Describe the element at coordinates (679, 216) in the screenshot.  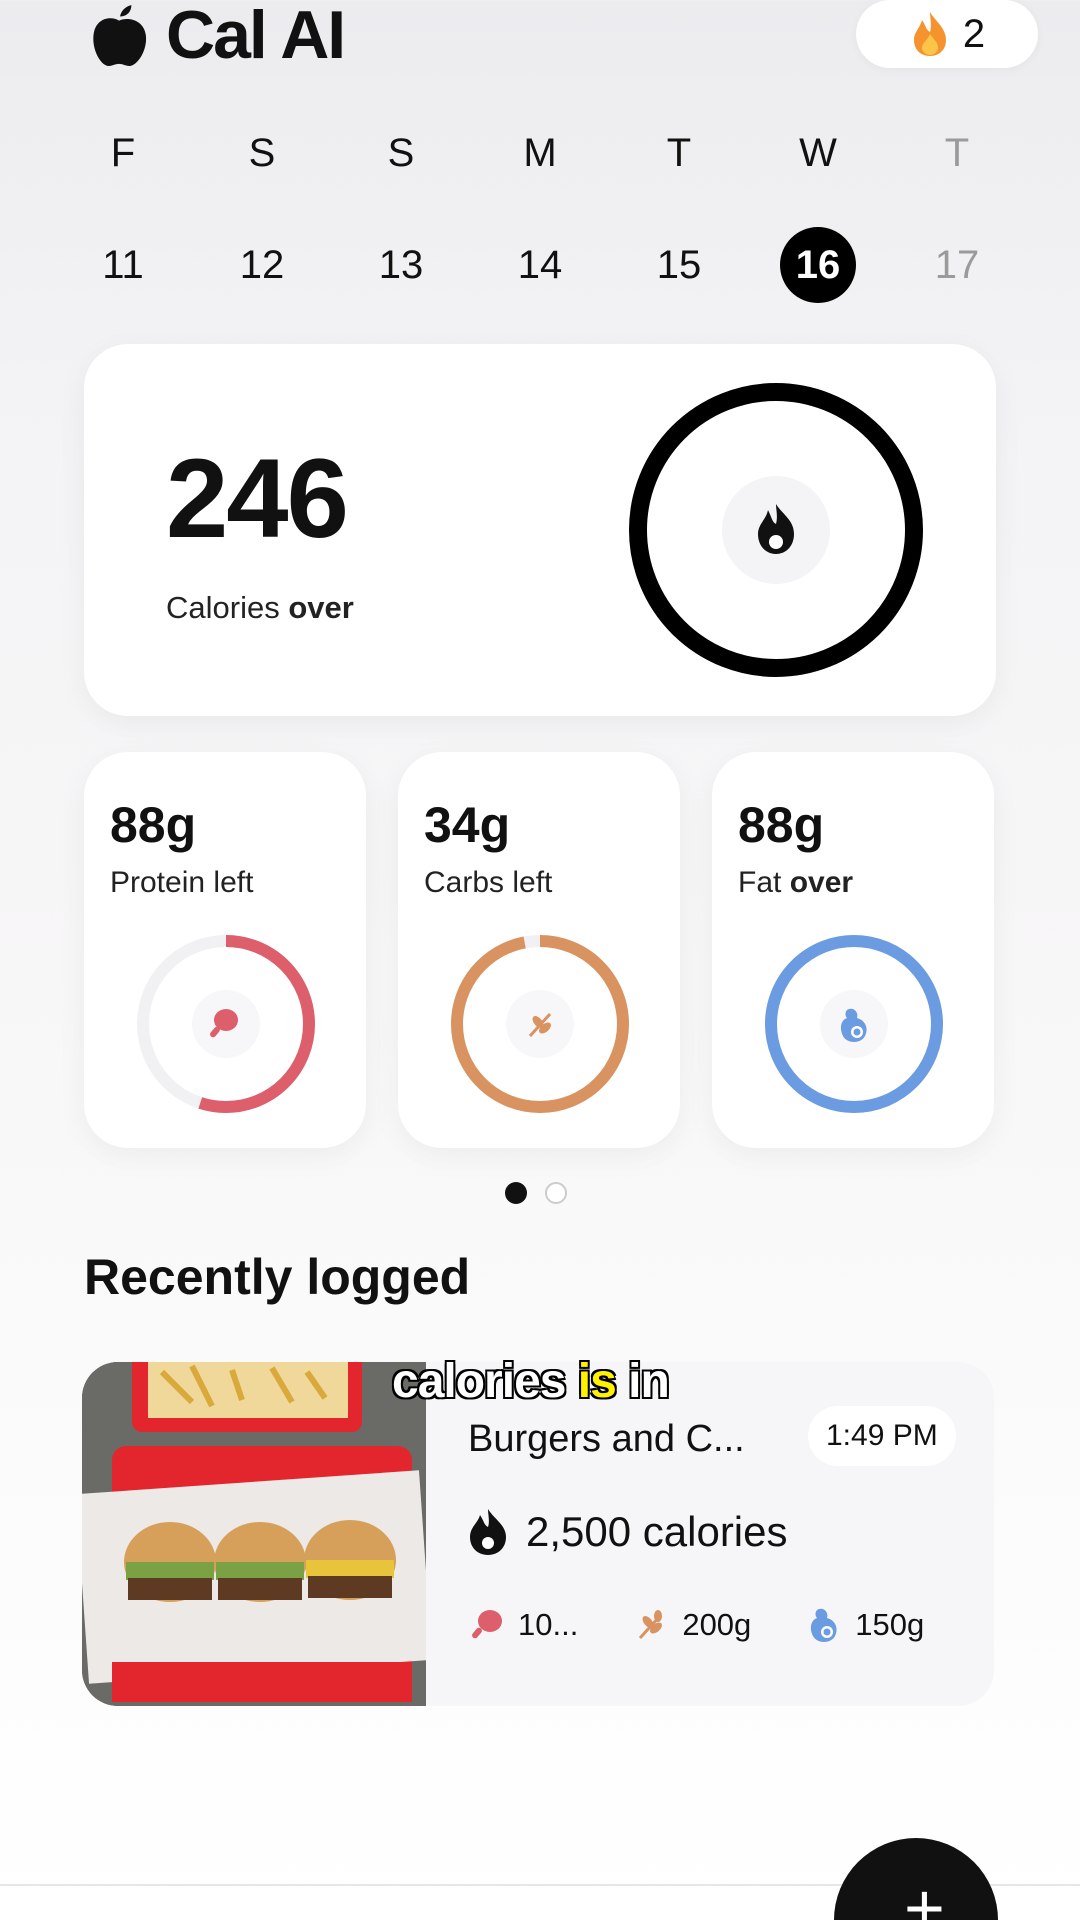
I see `day-4: T 15` at that location.